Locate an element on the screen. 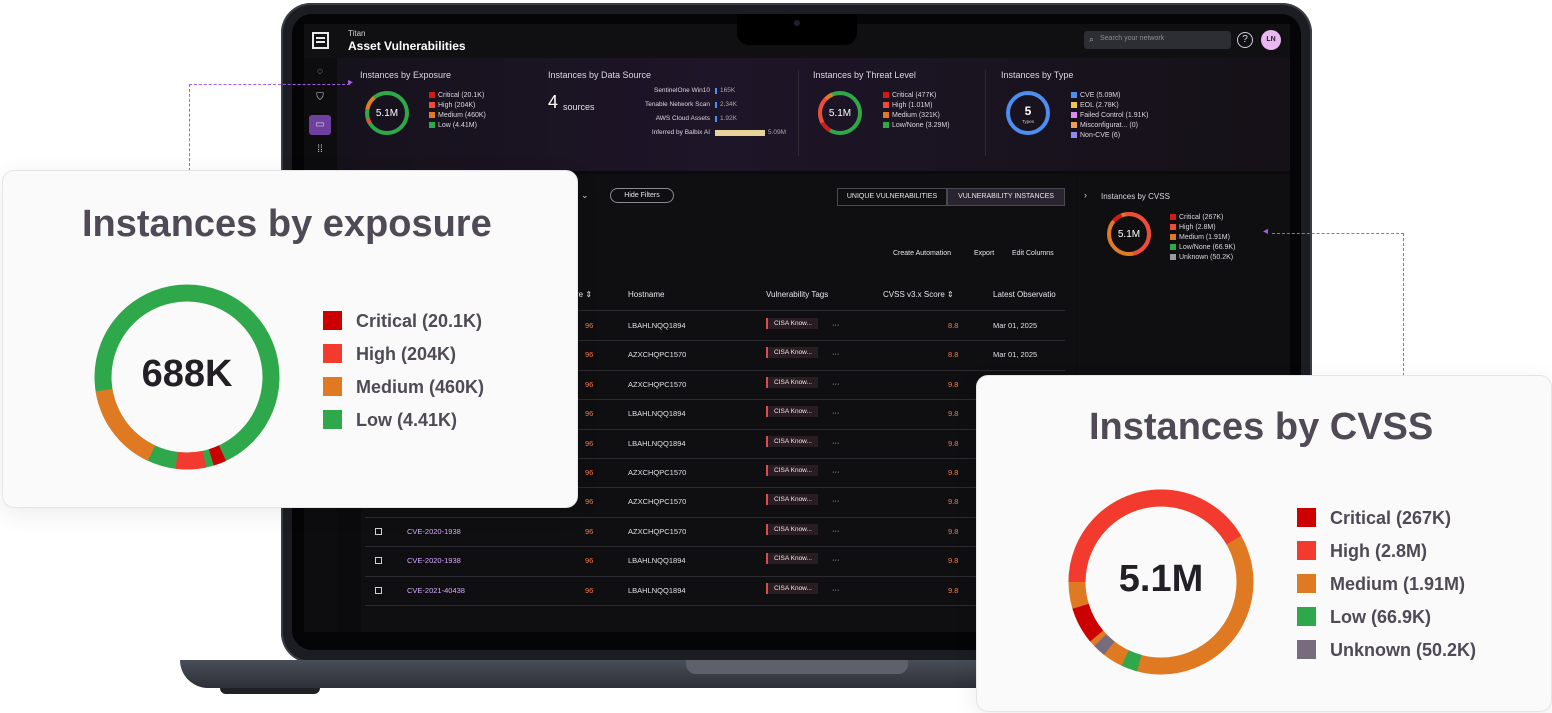 The width and height of the screenshot is (1552, 713). col-header-cvss: CVSS v3.x Score ⇕ is located at coordinates (918, 294).